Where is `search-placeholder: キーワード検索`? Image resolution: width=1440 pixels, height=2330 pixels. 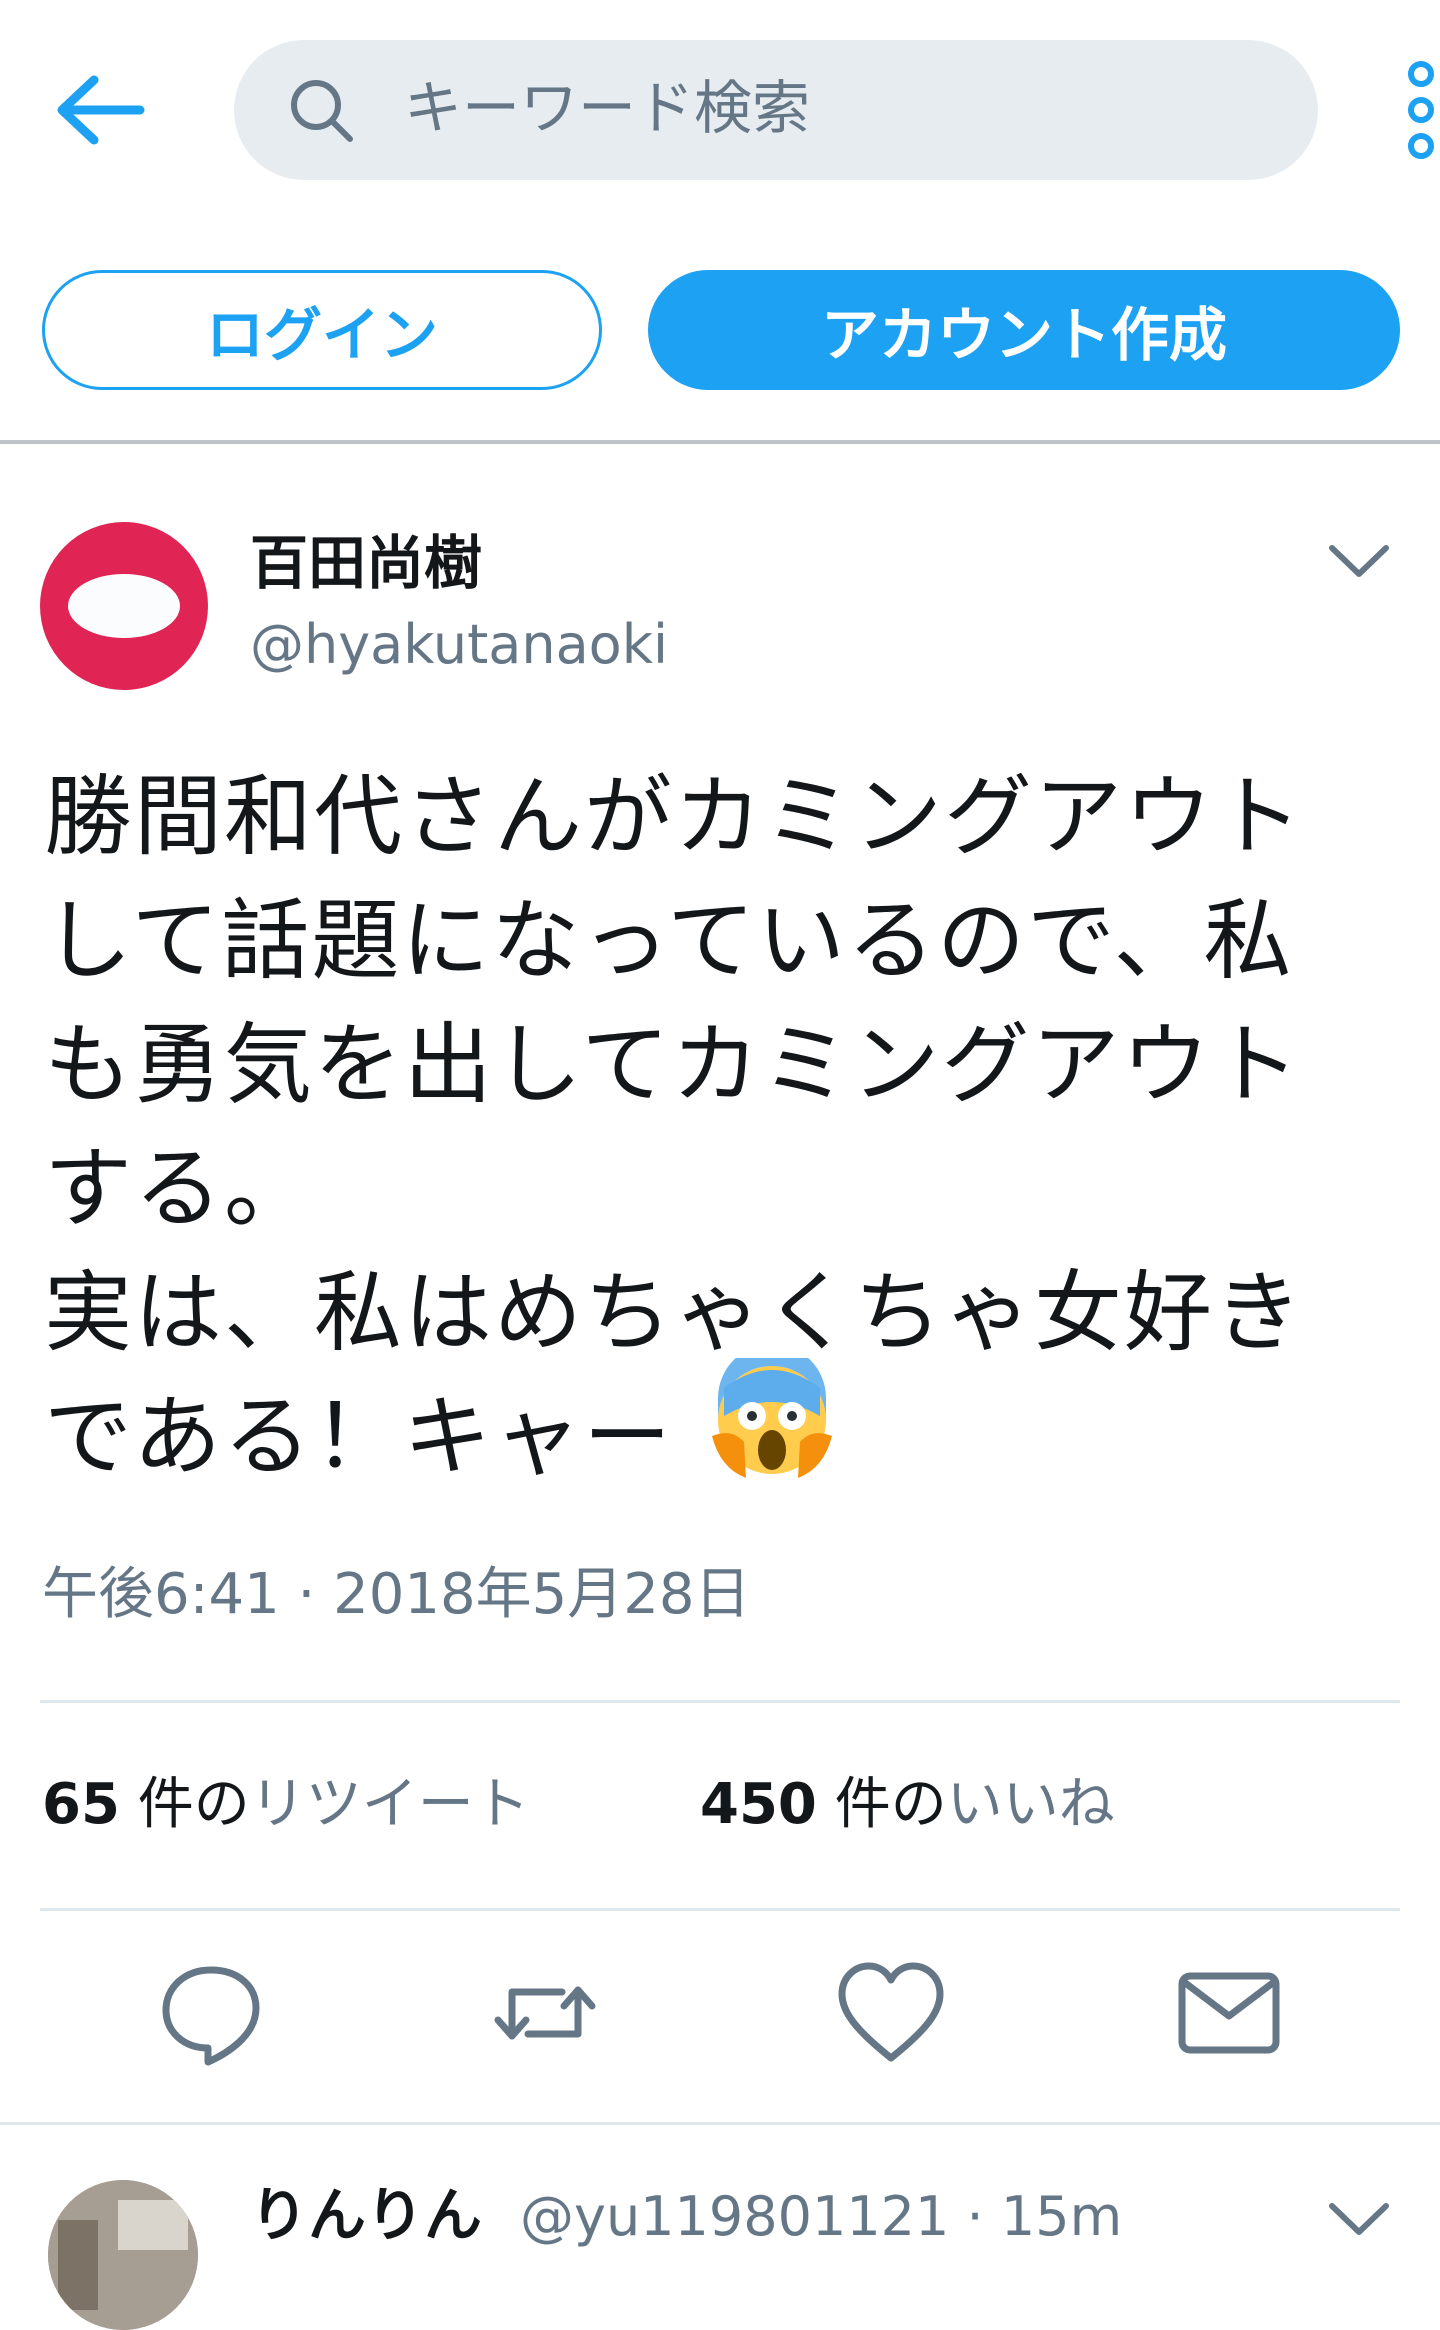
search-placeholder: キーワード検索 is located at coordinates (607, 108).